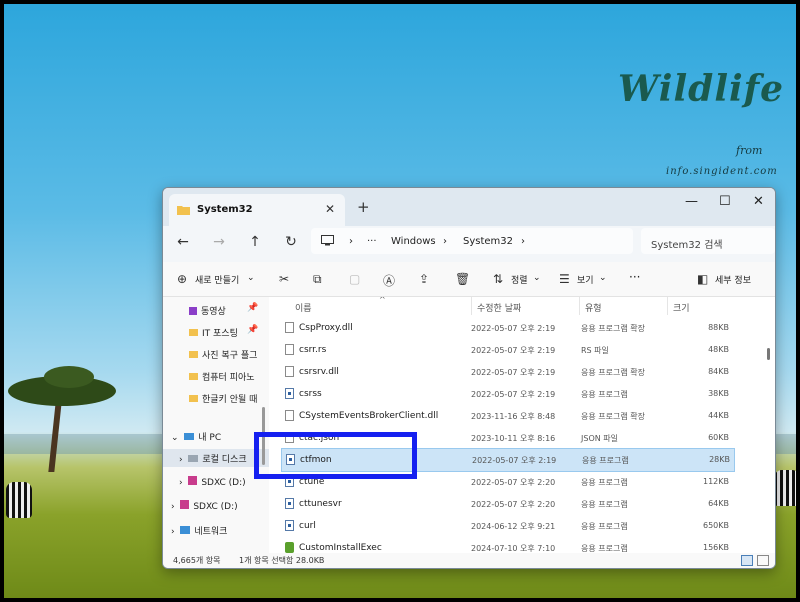 This screenshot has height=602, width=800. Describe the element at coordinates (389, 280) in the screenshot. I see `rename-icon: Ⓐ` at that location.